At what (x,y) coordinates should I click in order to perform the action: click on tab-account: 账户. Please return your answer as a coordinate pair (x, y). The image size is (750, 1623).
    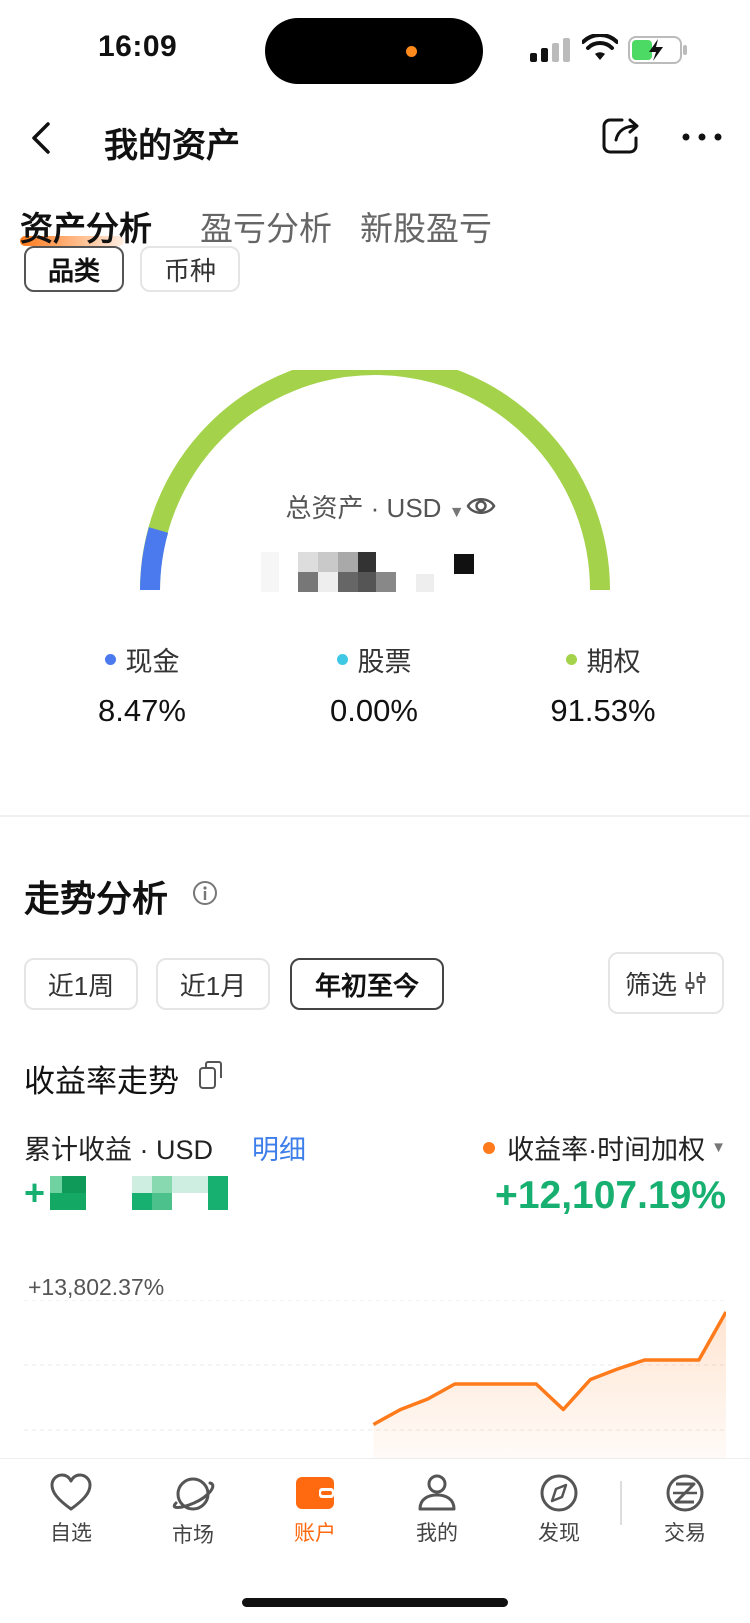
    Looking at the image, I should click on (315, 1510).